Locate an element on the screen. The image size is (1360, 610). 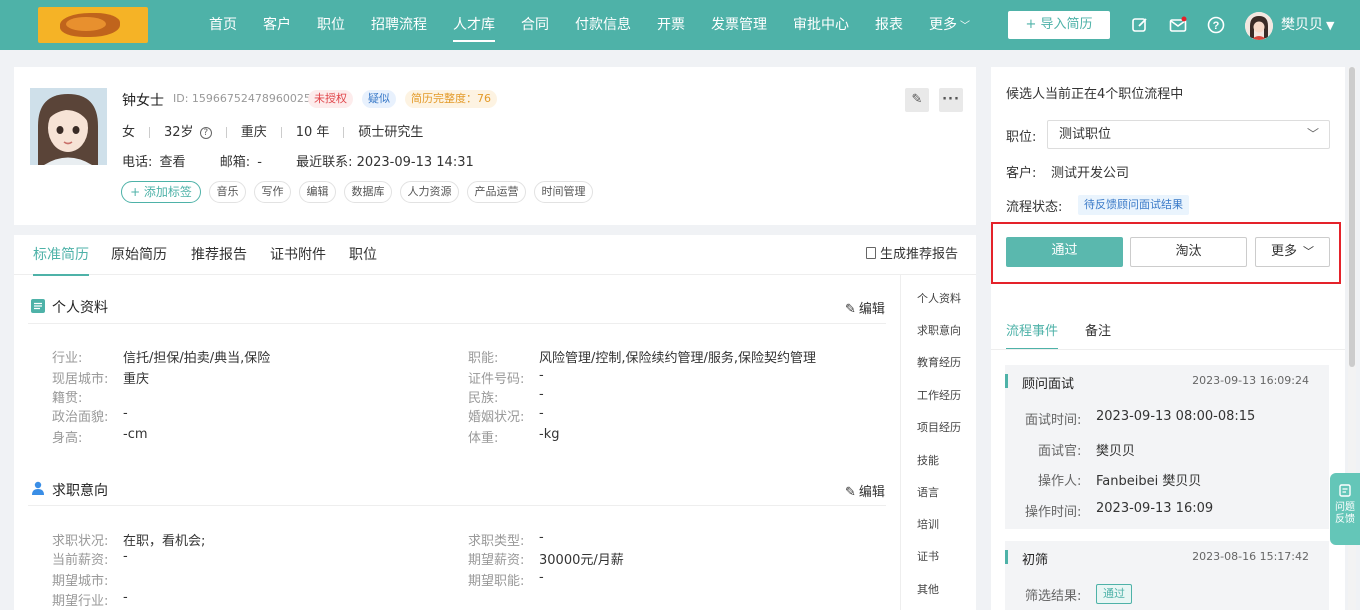
user-name: 樊贝贝 is located at coordinates (1302, 25).